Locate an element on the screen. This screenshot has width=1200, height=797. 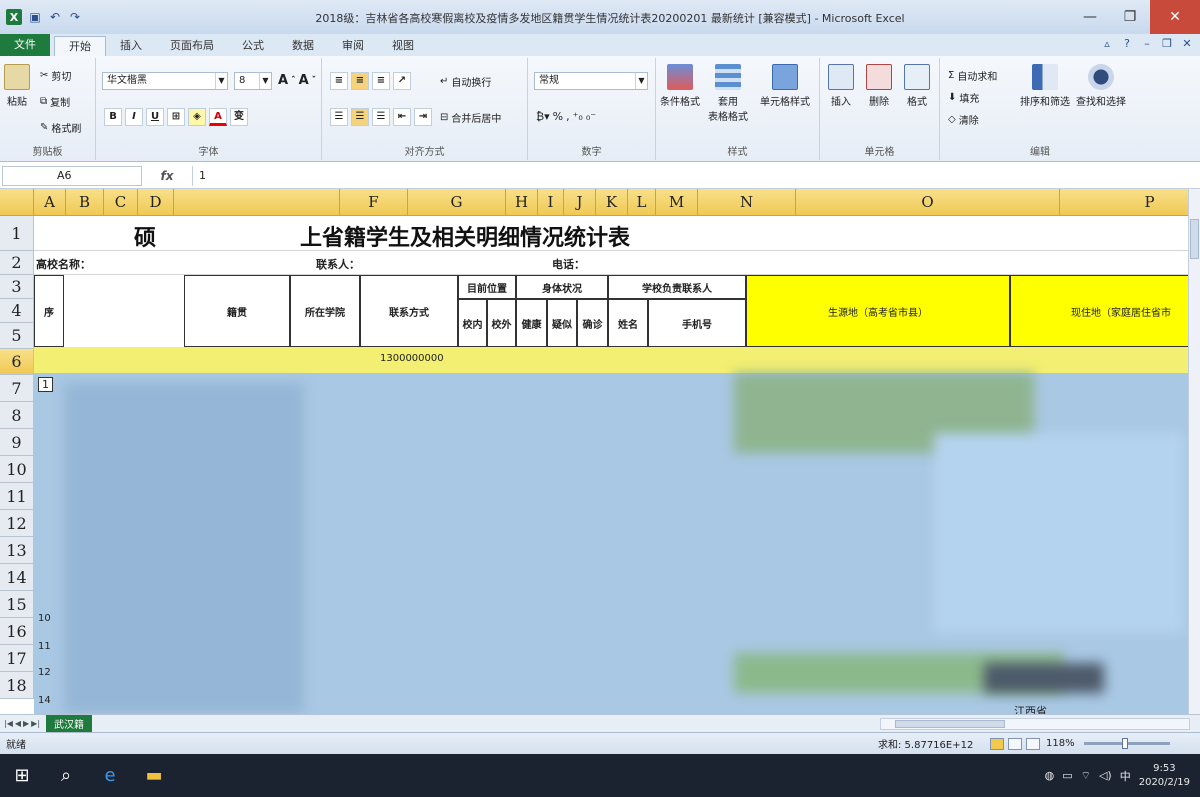
column-header: F is located at coordinates (374, 202).